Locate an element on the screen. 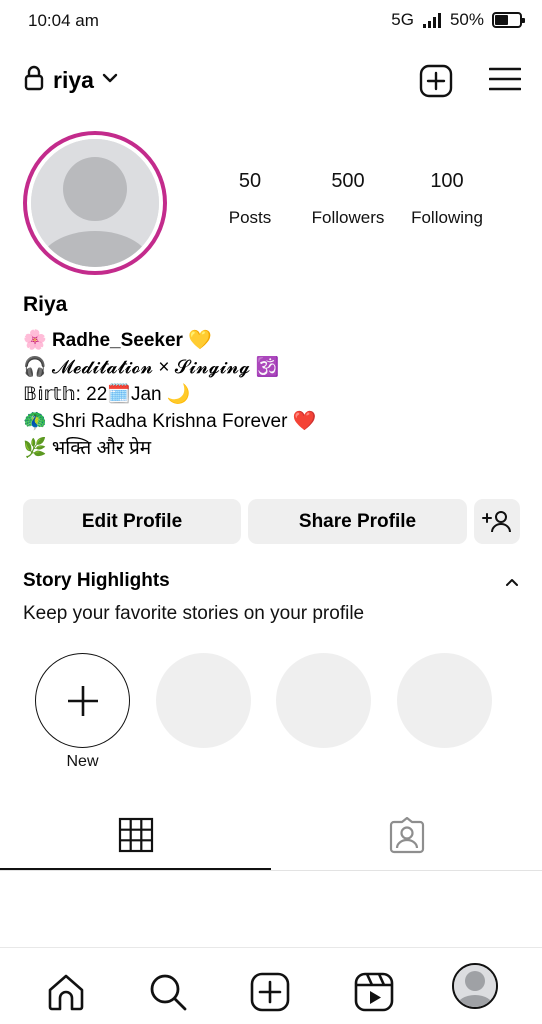 The image size is (542, 1024). create-icon is located at coordinates (270, 992).